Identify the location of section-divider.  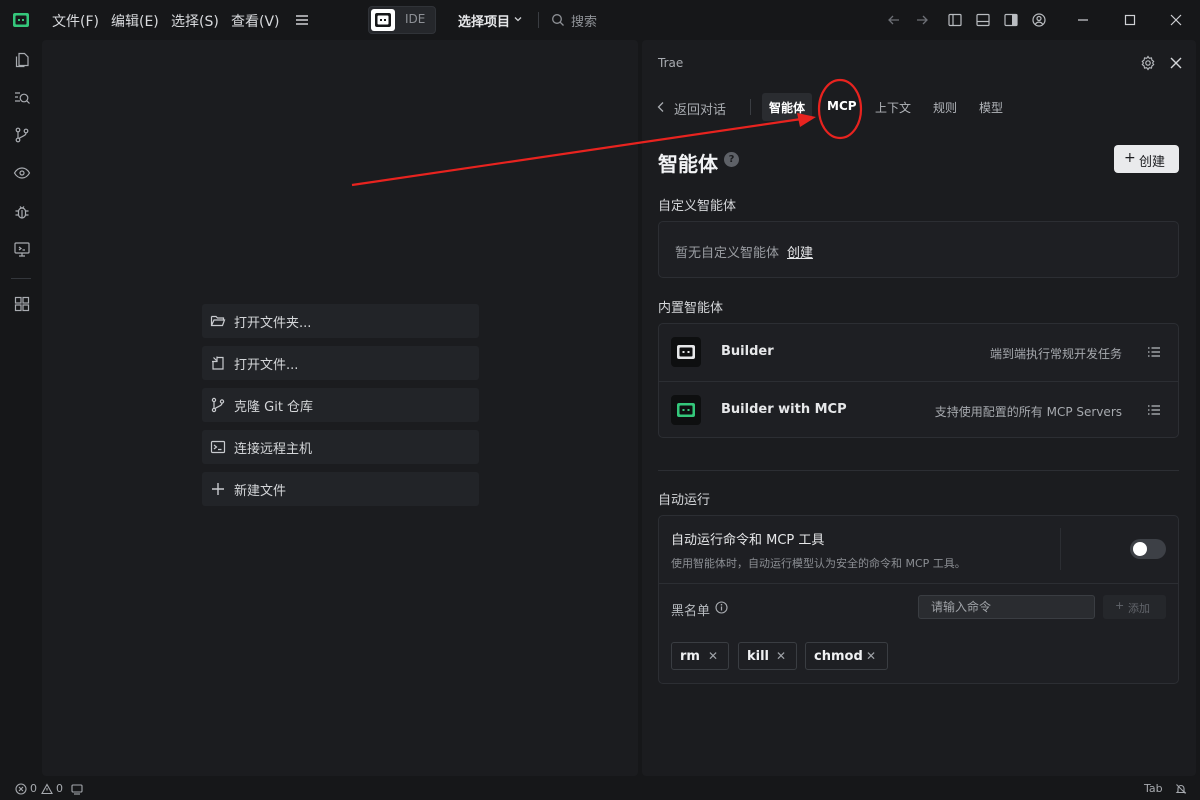
(918, 470).